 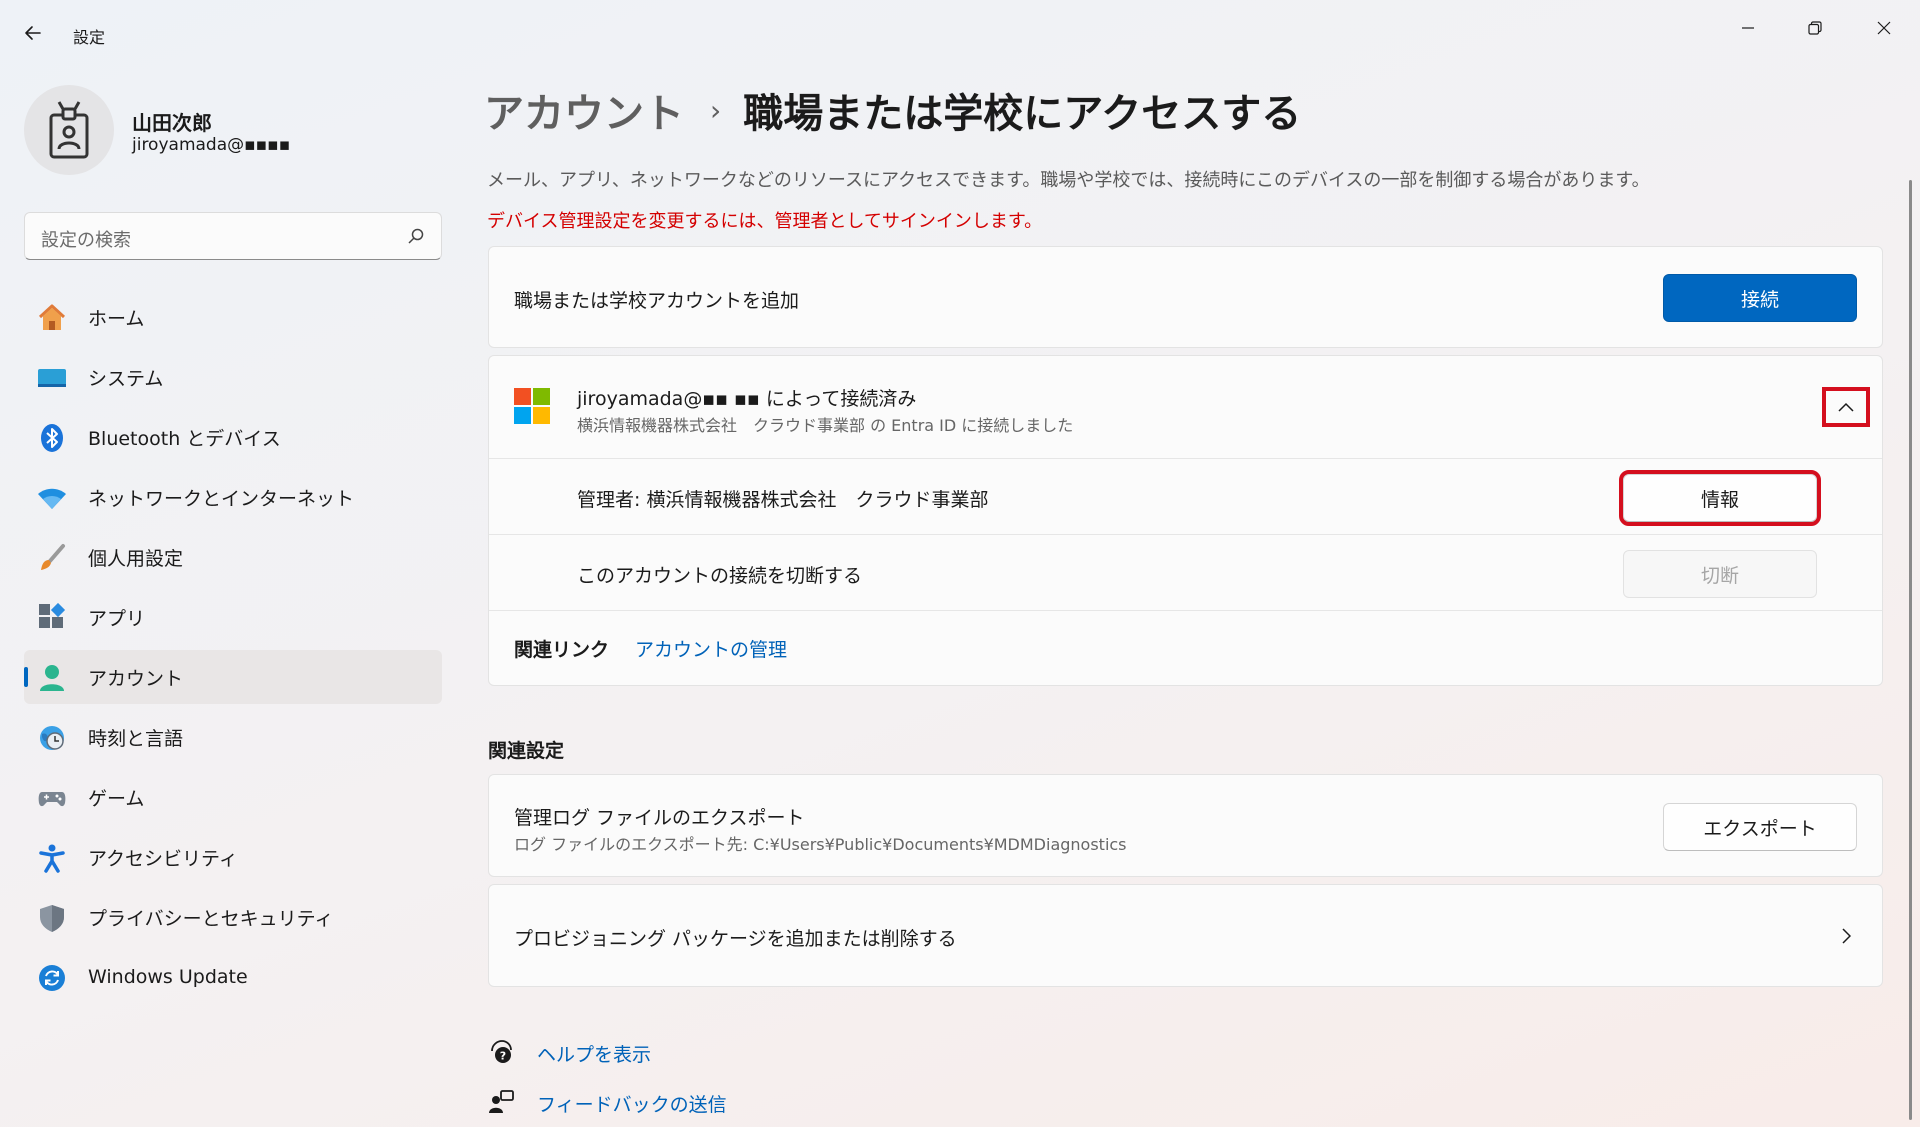 I want to click on sidebar-item-label: Windows Update, so click(x=168, y=977).